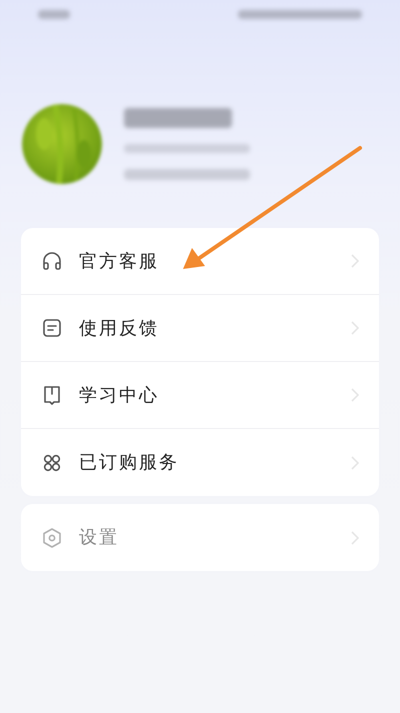 The height and width of the screenshot is (713, 400). Describe the element at coordinates (119, 396) in the screenshot. I see `menu-label: 学习中心` at that location.